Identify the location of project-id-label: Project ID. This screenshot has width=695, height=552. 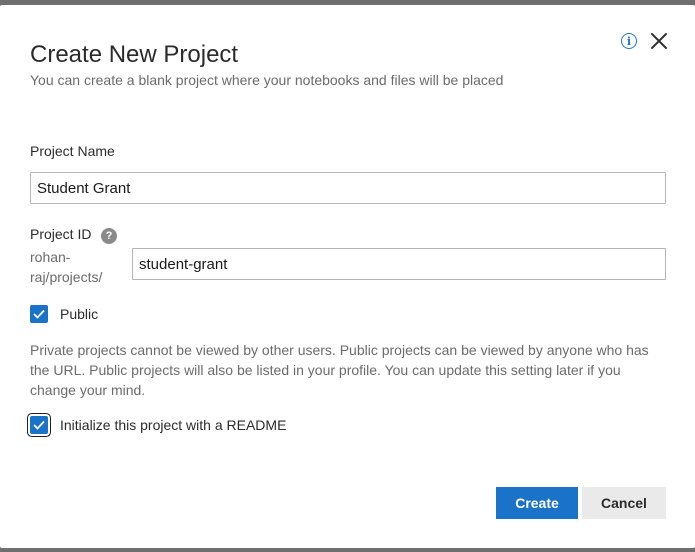
(61, 234).